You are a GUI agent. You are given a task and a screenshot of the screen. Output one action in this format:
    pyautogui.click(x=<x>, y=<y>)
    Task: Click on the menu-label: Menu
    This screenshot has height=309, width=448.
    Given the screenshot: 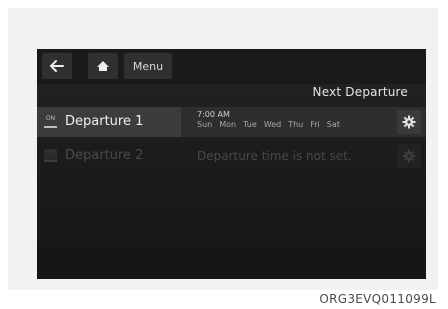 What is the action you would take?
    pyautogui.click(x=148, y=66)
    